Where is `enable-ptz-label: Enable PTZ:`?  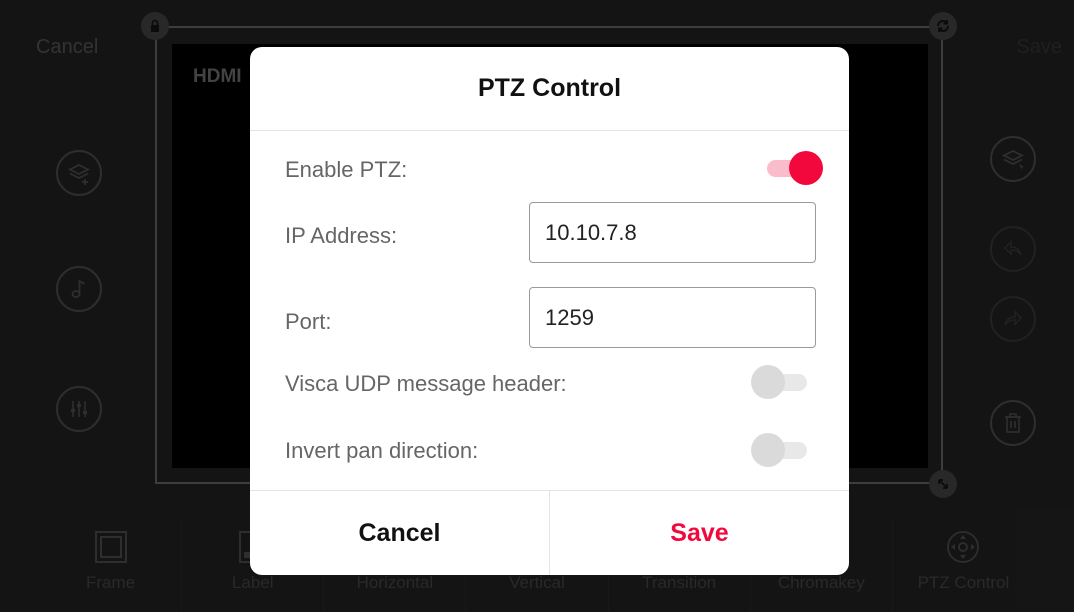
enable-ptz-label: Enable PTZ: is located at coordinates (346, 169).